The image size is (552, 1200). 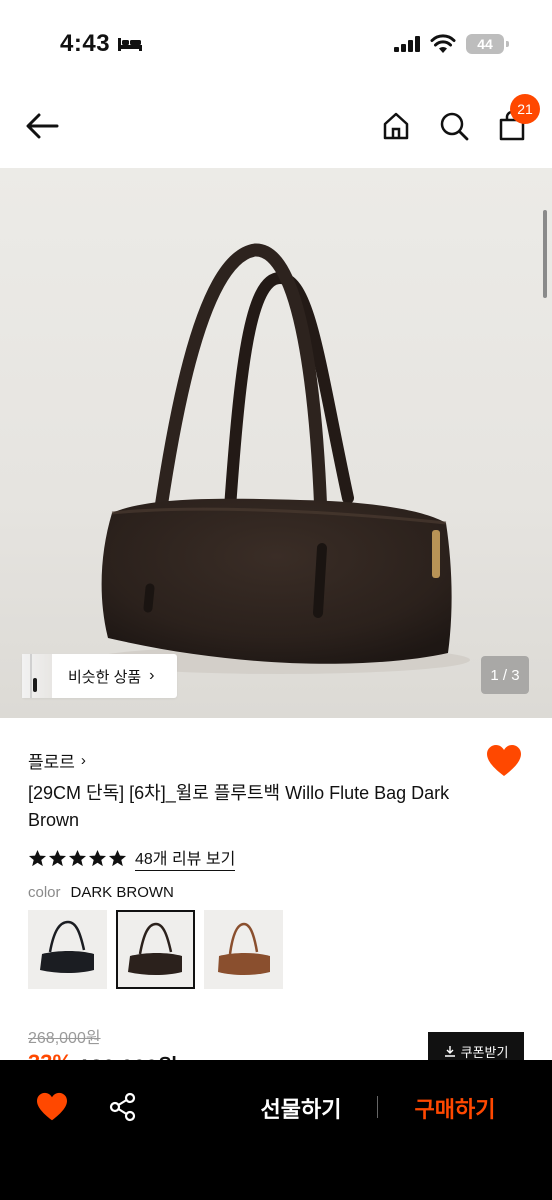 I want to click on swatch-black, so click(x=67, y=949).